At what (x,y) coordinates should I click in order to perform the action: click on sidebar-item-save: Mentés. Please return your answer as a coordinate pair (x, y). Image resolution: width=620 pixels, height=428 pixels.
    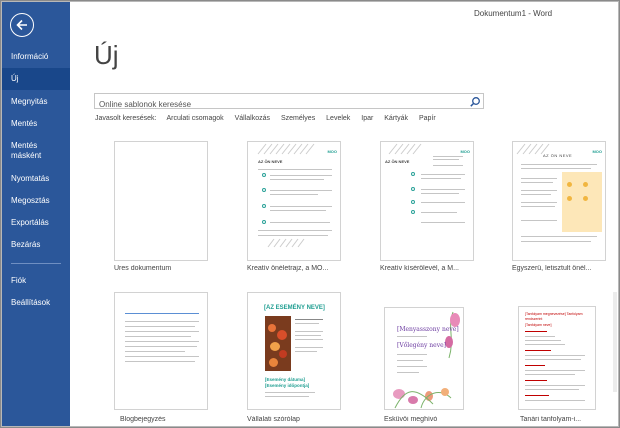
    Looking at the image, I should click on (36, 125).